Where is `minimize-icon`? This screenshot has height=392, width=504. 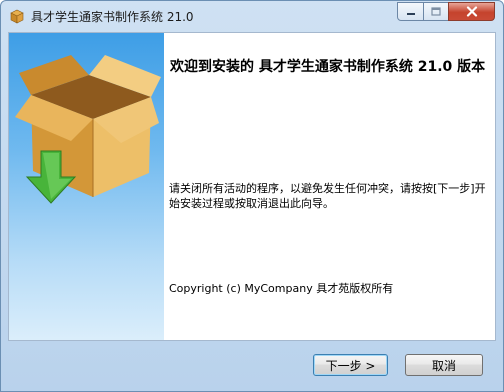 minimize-icon is located at coordinates (410, 13).